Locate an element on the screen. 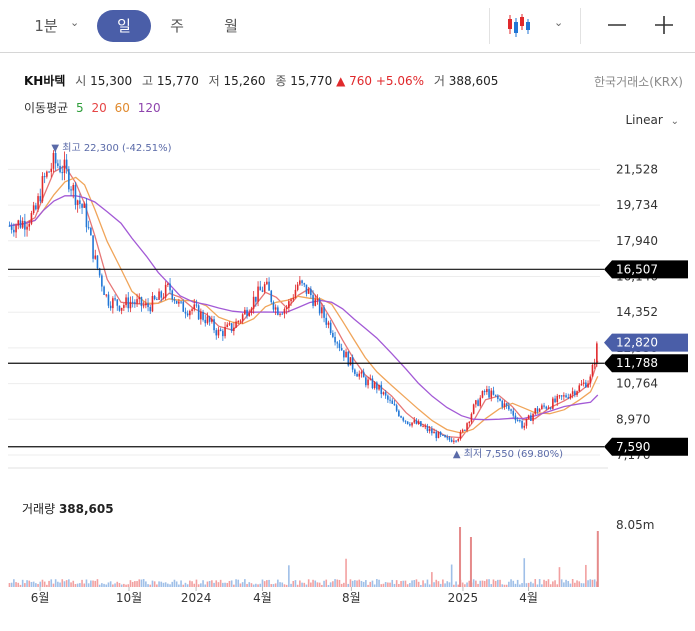 The width and height of the screenshot is (695, 631). volume-panel-label: 거래량 388,605 is located at coordinates (68, 509).